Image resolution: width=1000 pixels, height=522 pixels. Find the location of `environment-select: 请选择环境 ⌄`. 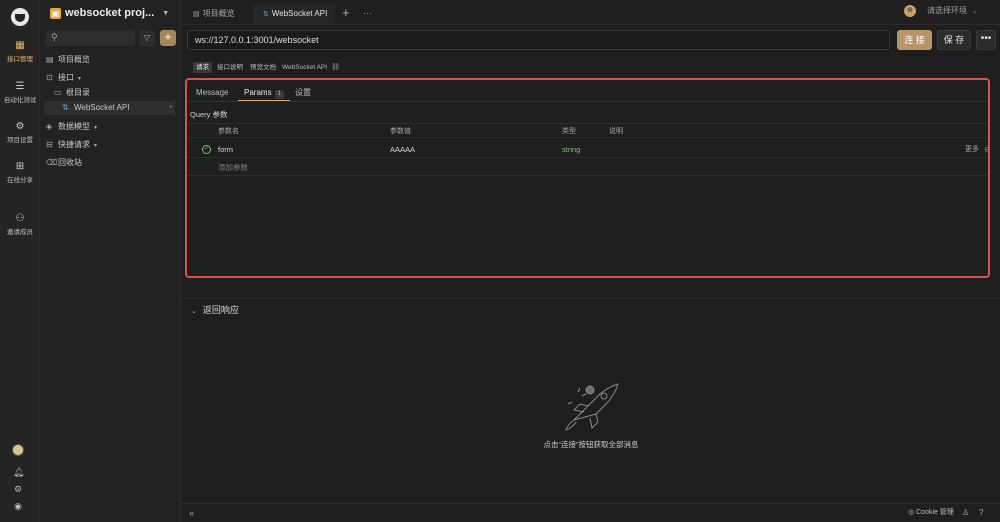

environment-select: 请选择环境 ⌄ is located at coordinates (952, 11).